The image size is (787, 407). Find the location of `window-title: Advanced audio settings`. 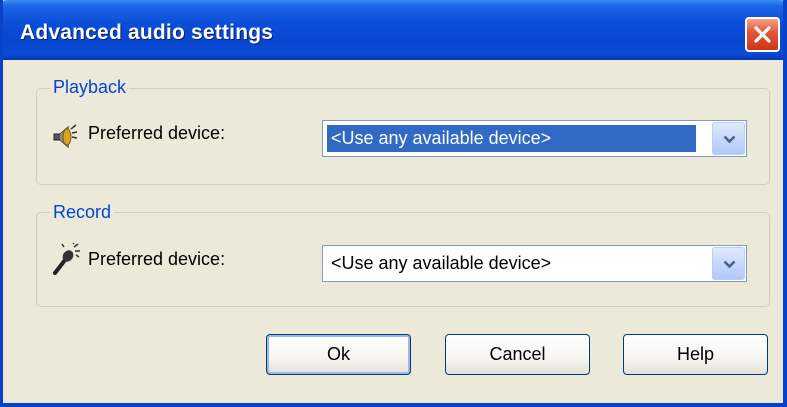

window-title: Advanced audio settings is located at coordinates (147, 32).